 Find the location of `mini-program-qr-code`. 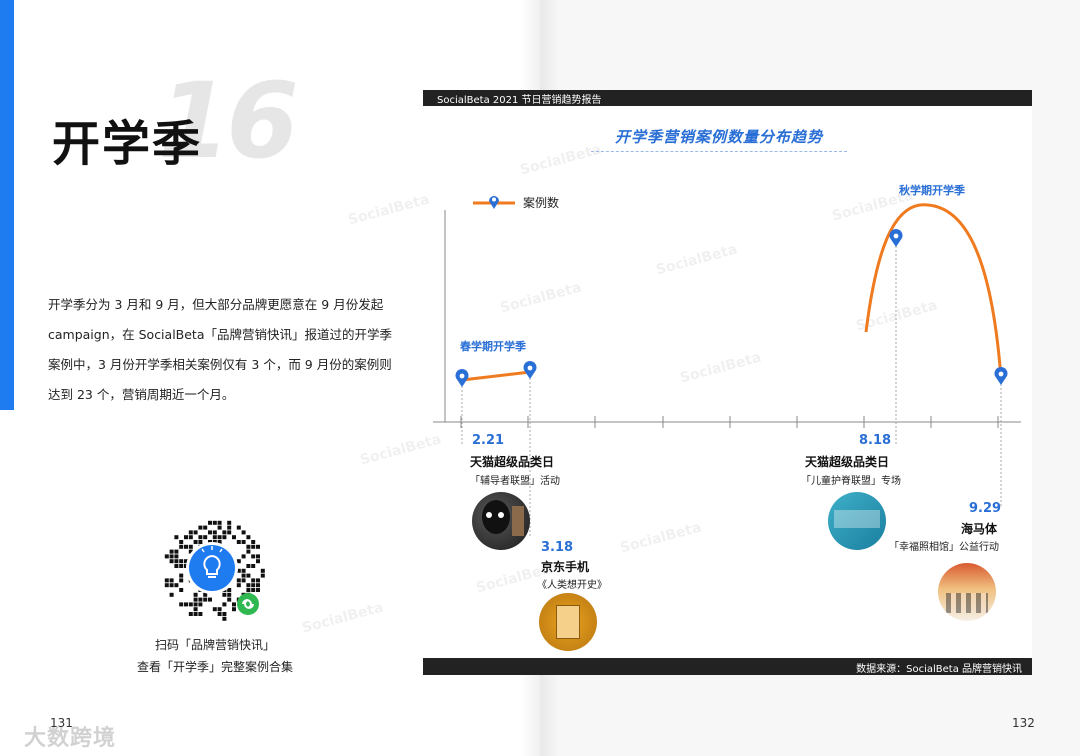

mini-program-qr-code is located at coordinates (212, 568).